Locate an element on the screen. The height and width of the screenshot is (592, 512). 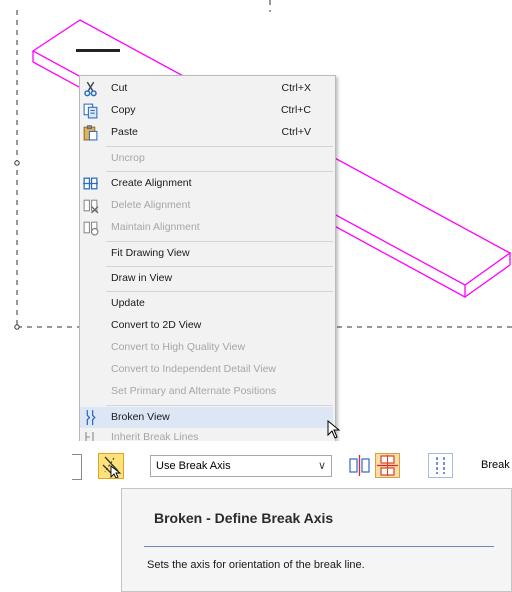
delete-alignment-icon is located at coordinates (91, 206).